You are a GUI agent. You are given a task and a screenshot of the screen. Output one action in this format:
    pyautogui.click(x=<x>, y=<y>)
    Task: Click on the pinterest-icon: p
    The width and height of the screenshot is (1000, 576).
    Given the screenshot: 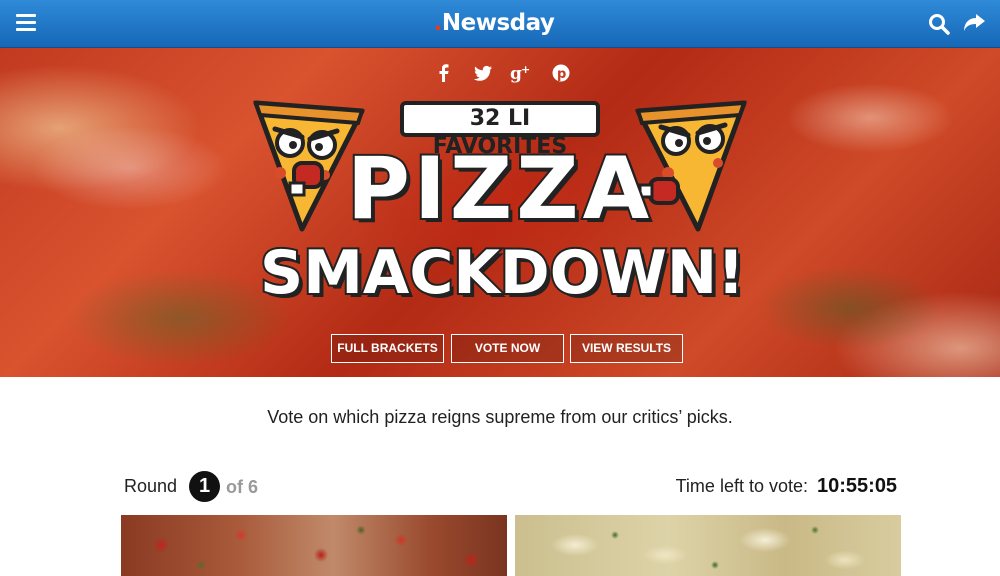 What is the action you would take?
    pyautogui.click(x=561, y=73)
    